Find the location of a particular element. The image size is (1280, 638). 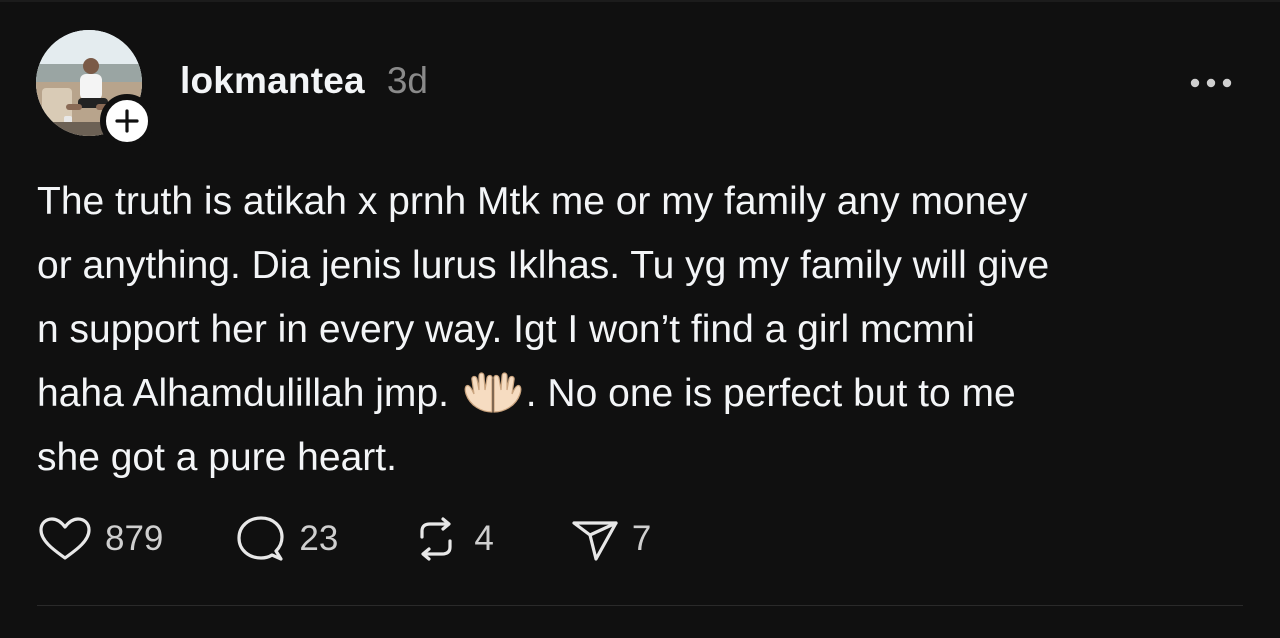

like-count: 879 is located at coordinates (134, 538).